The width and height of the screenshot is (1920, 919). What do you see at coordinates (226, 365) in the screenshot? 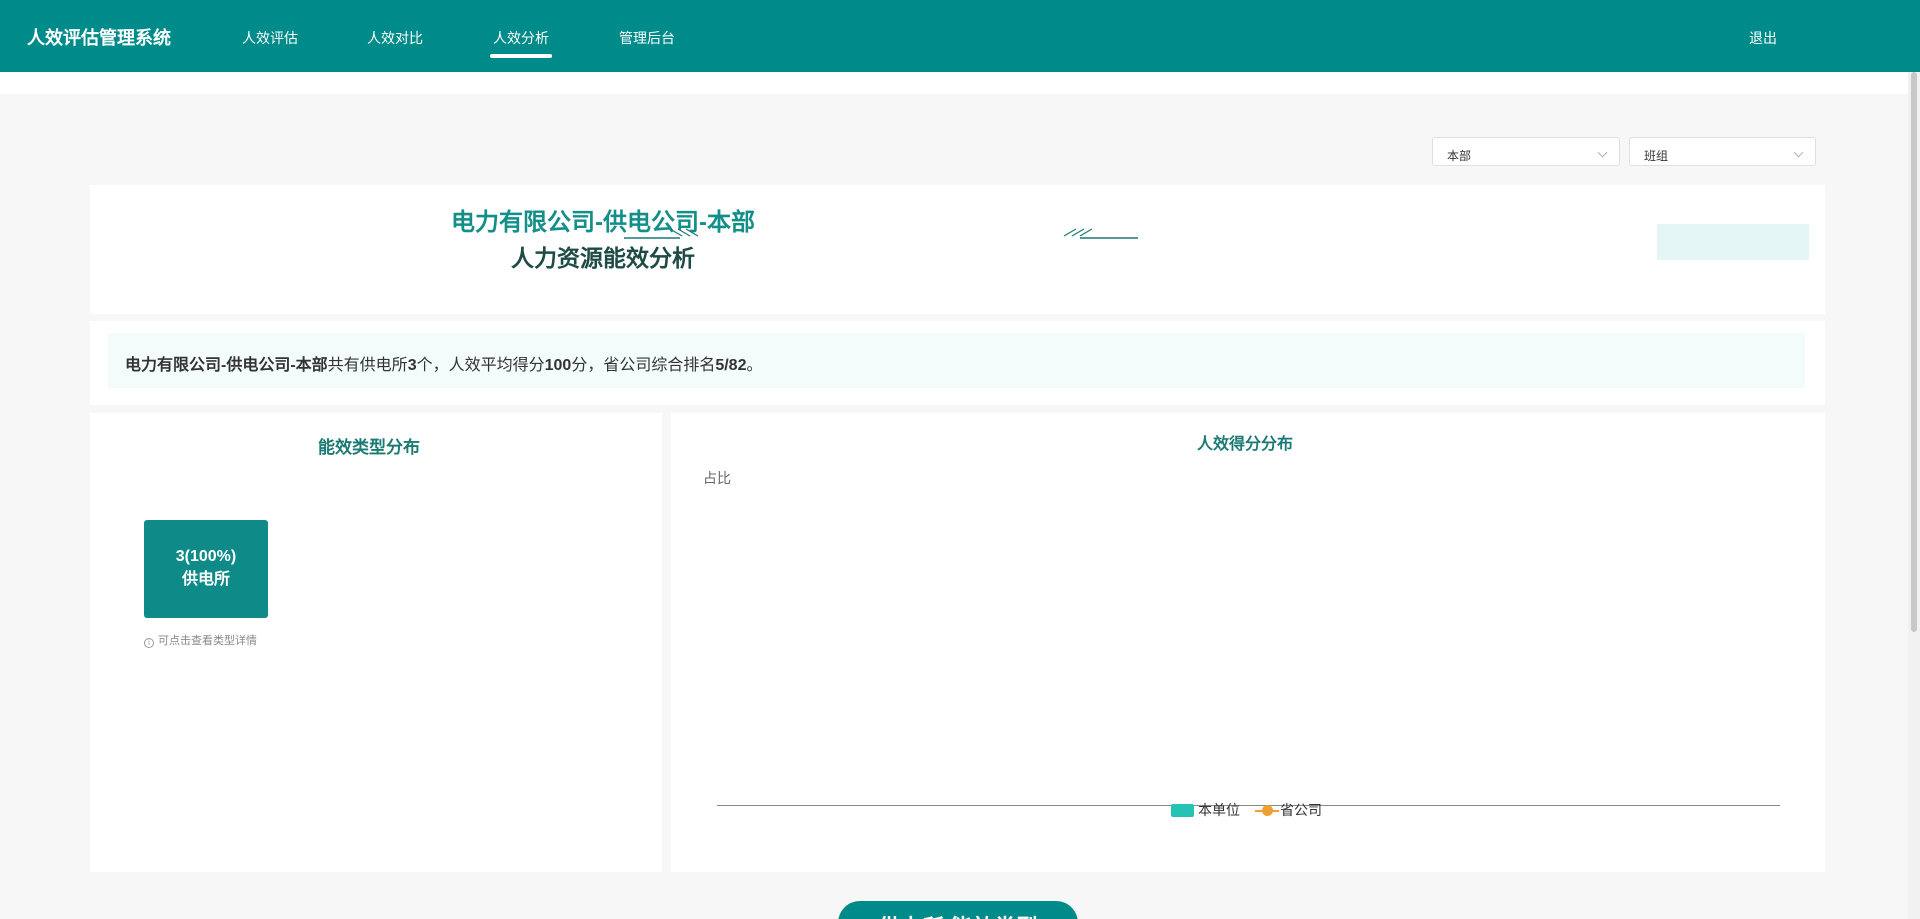
I see `summary-unit: 电力有限公司-供电公司-本部` at bounding box center [226, 365].